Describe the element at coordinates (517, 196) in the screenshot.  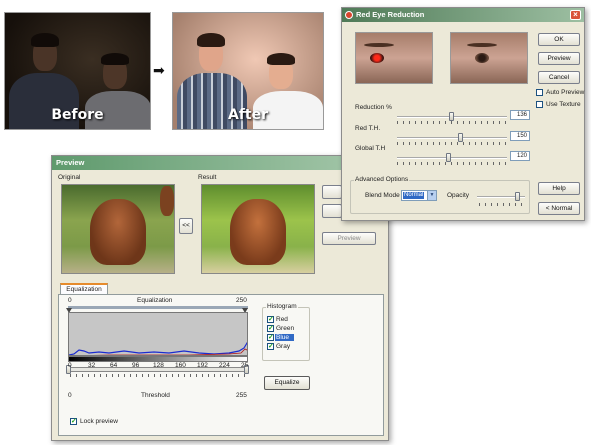
I see `opacity-slider-thumb` at that location.